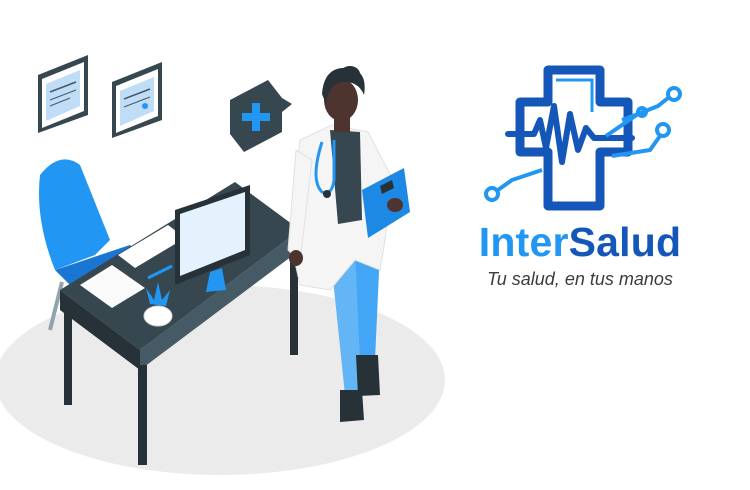 The width and height of the screenshot is (750, 490). Describe the element at coordinates (583, 138) in the screenshot. I see `medical-cross-logo-icon` at that location.